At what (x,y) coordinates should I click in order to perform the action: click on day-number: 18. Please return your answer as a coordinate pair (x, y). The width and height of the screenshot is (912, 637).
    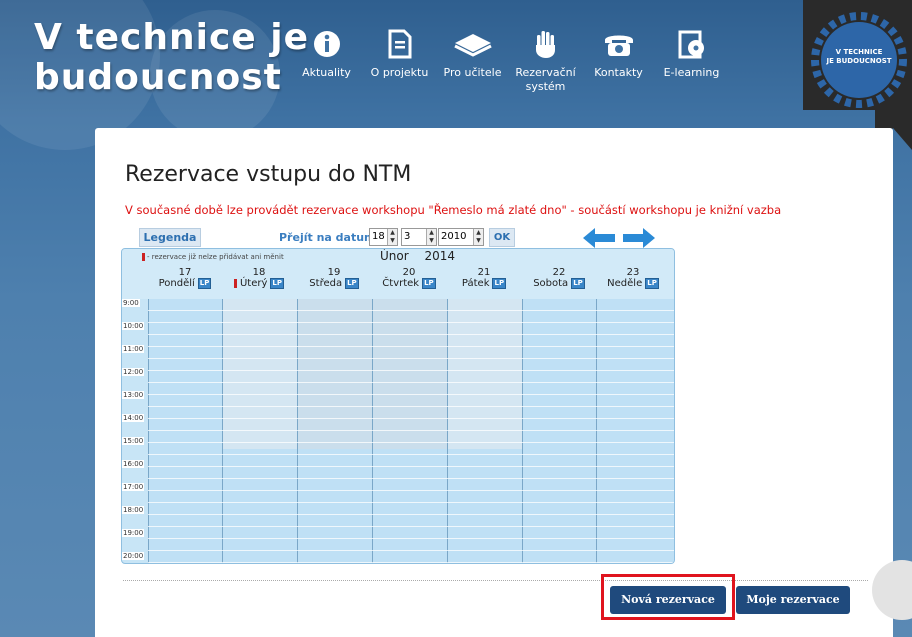
    Looking at the image, I should click on (259, 272).